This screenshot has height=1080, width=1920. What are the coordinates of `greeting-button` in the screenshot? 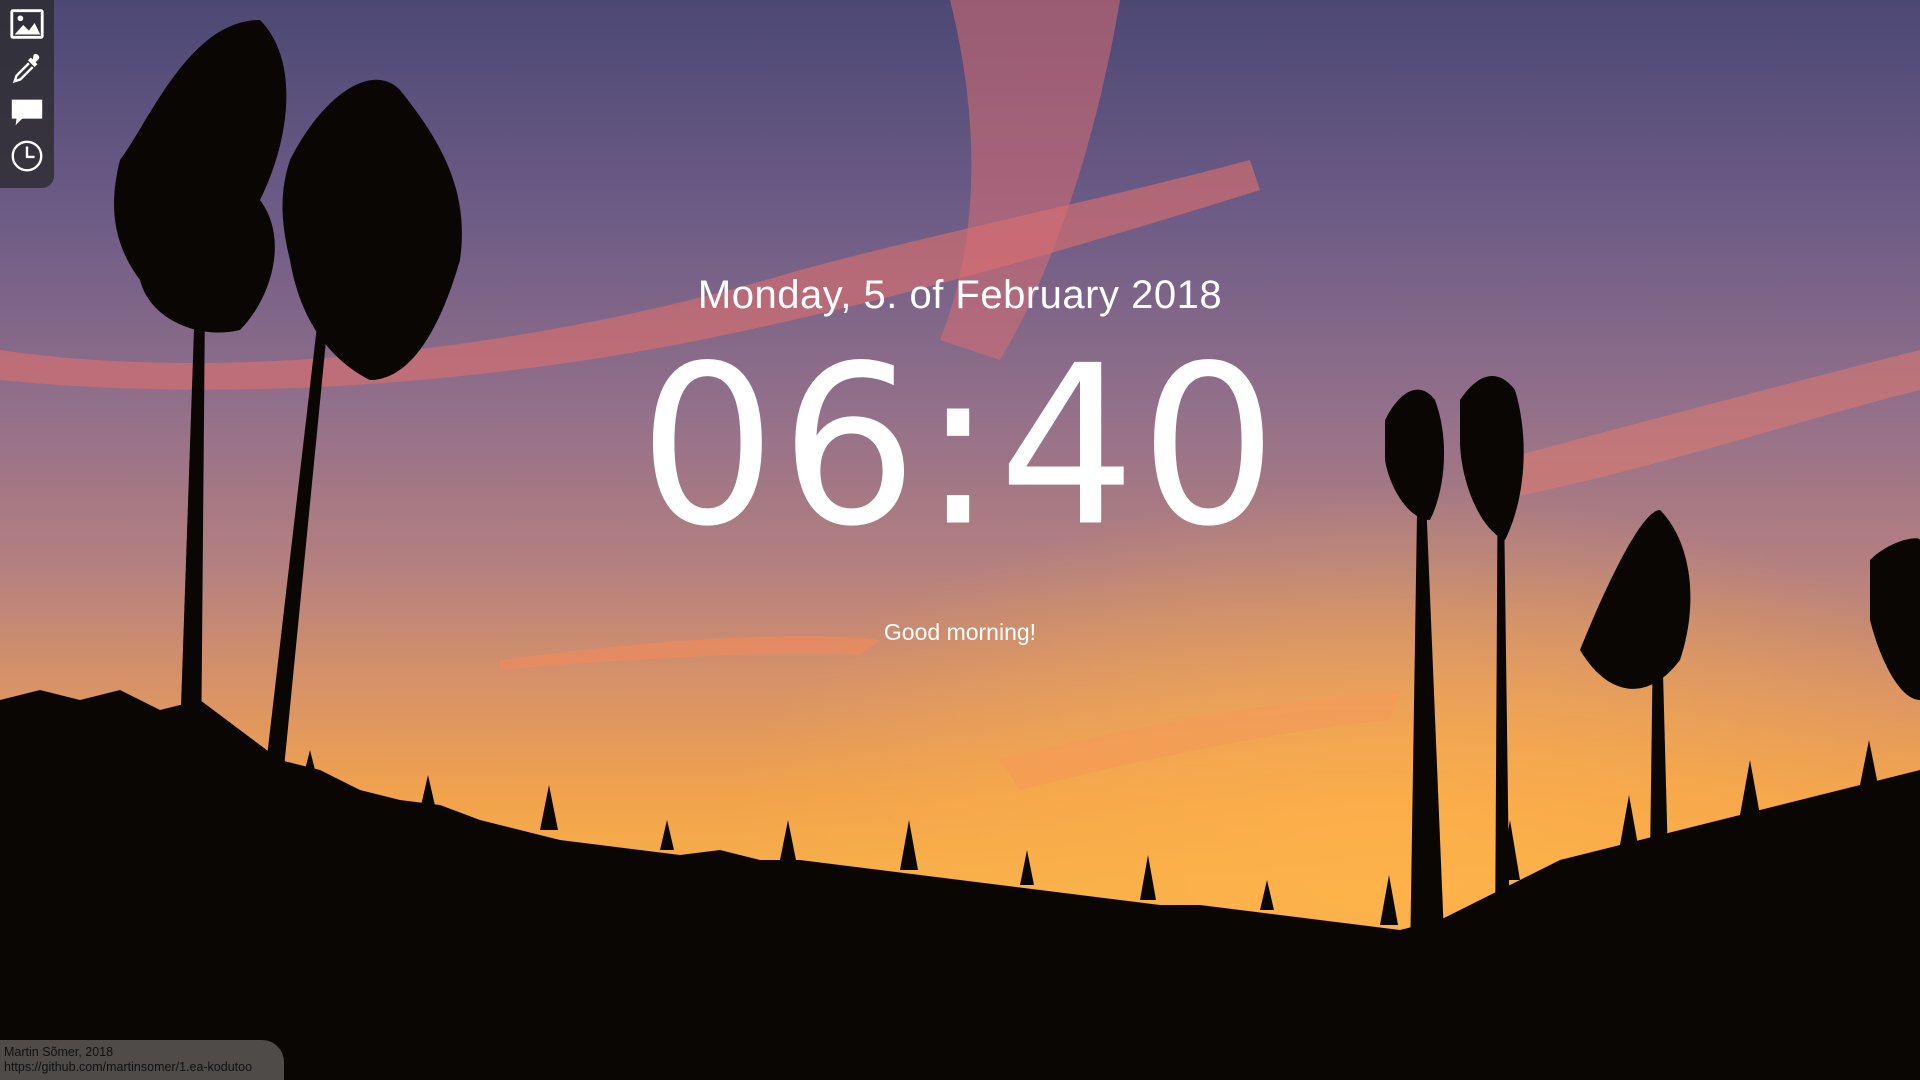 It's located at (27, 112).